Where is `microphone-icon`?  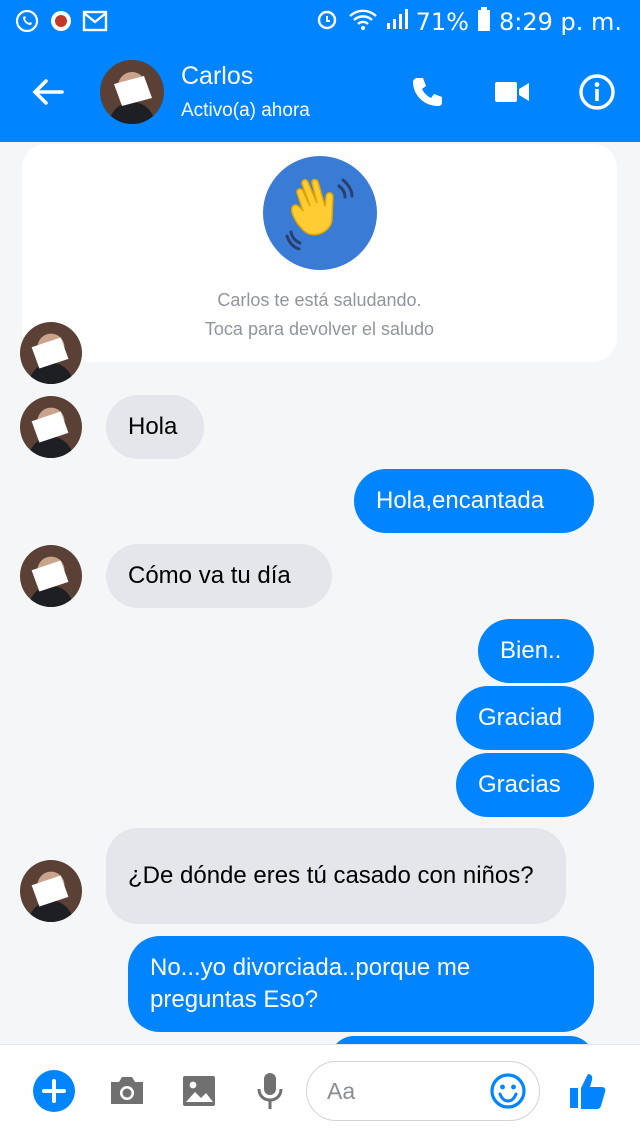 microphone-icon is located at coordinates (270, 1091).